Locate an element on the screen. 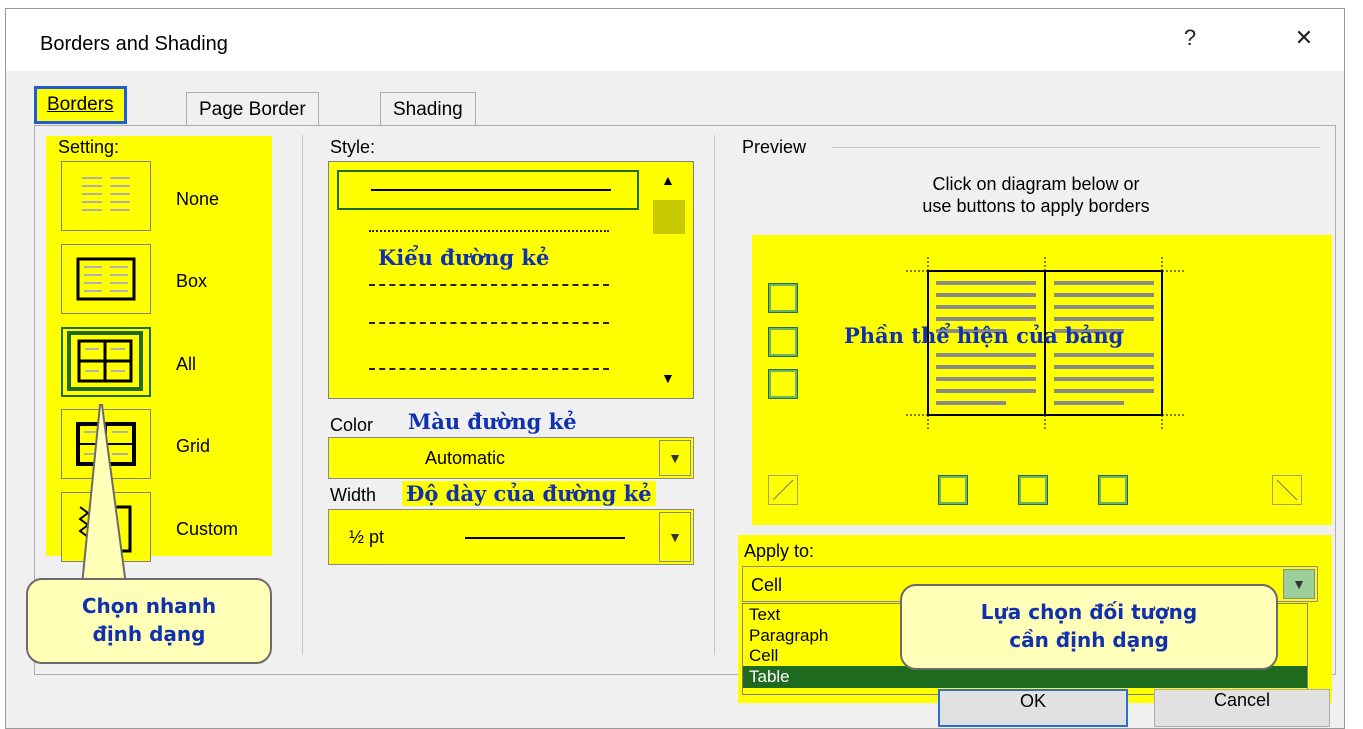 This screenshot has height=729, width=1363. ok-label: OK is located at coordinates (1032, 701).